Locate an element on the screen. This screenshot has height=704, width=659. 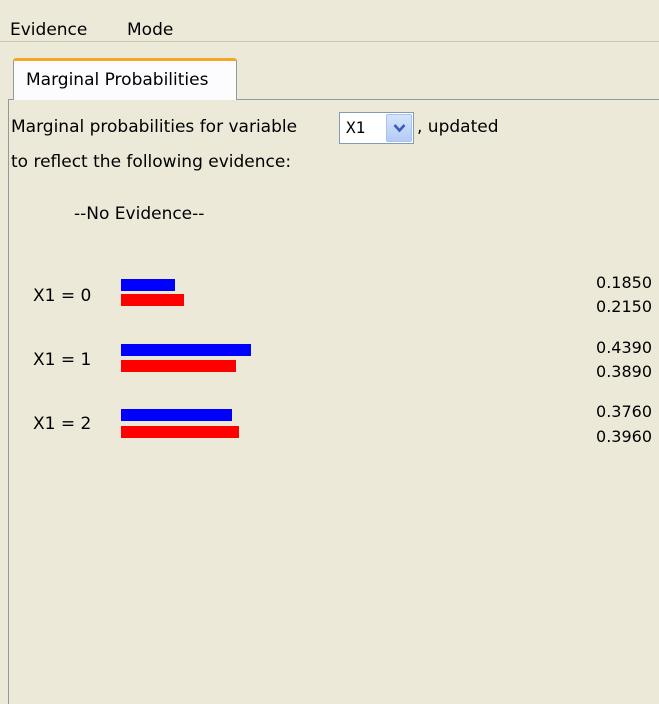
intro-text: Marginal probabilities for variable is located at coordinates (154, 127).